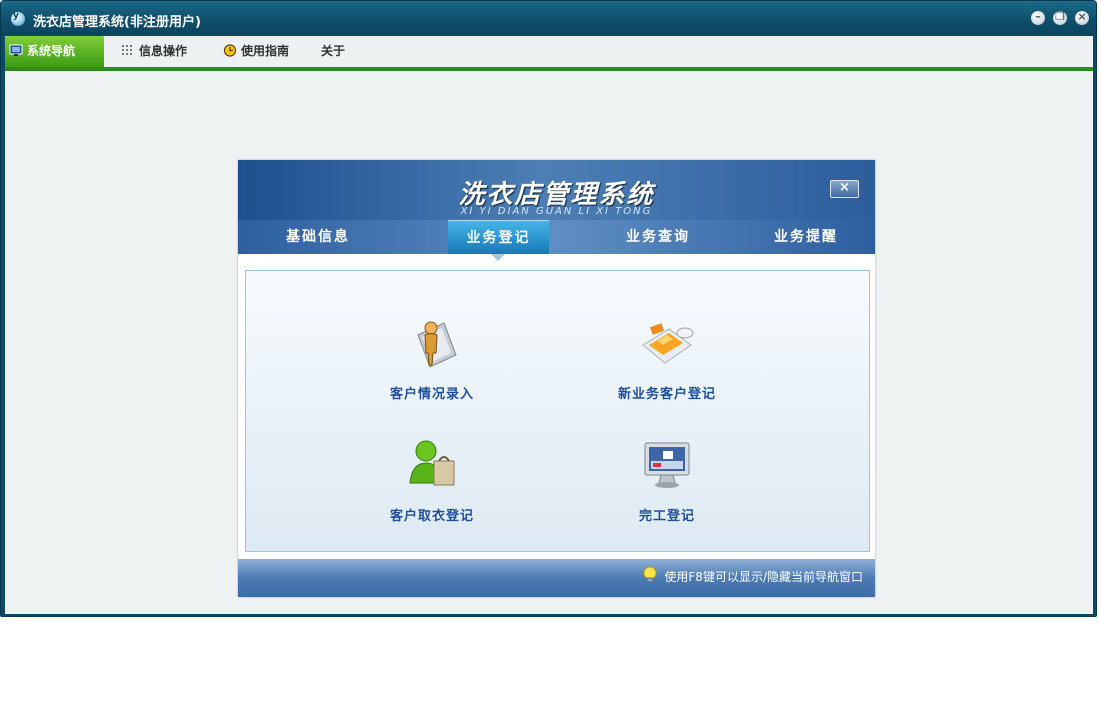 The height and width of the screenshot is (723, 1099). Describe the element at coordinates (163, 51) in the screenshot. I see `menu-label: 信息操作` at that location.